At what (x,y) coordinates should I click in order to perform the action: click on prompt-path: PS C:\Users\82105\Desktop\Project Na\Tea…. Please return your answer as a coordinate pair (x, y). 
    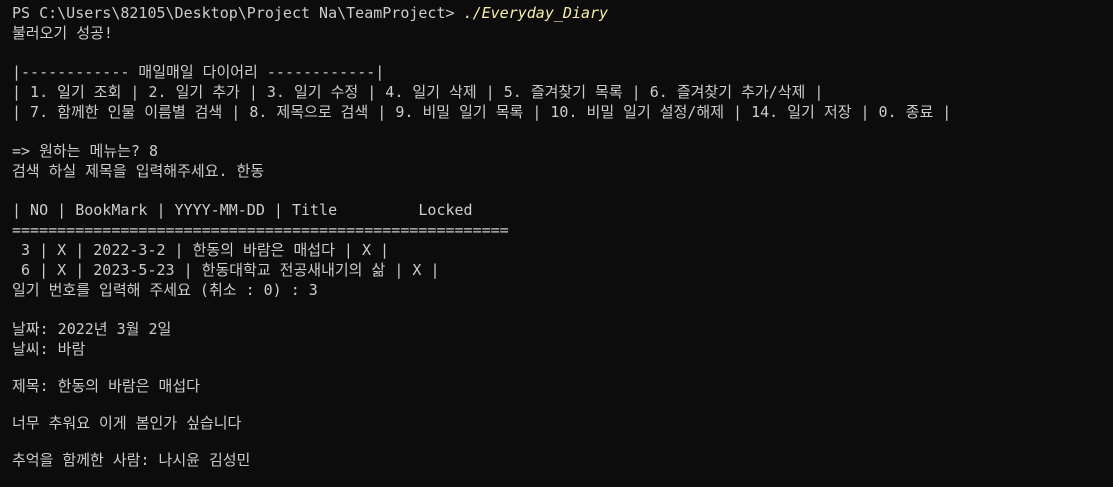
    Looking at the image, I should click on (238, 13).